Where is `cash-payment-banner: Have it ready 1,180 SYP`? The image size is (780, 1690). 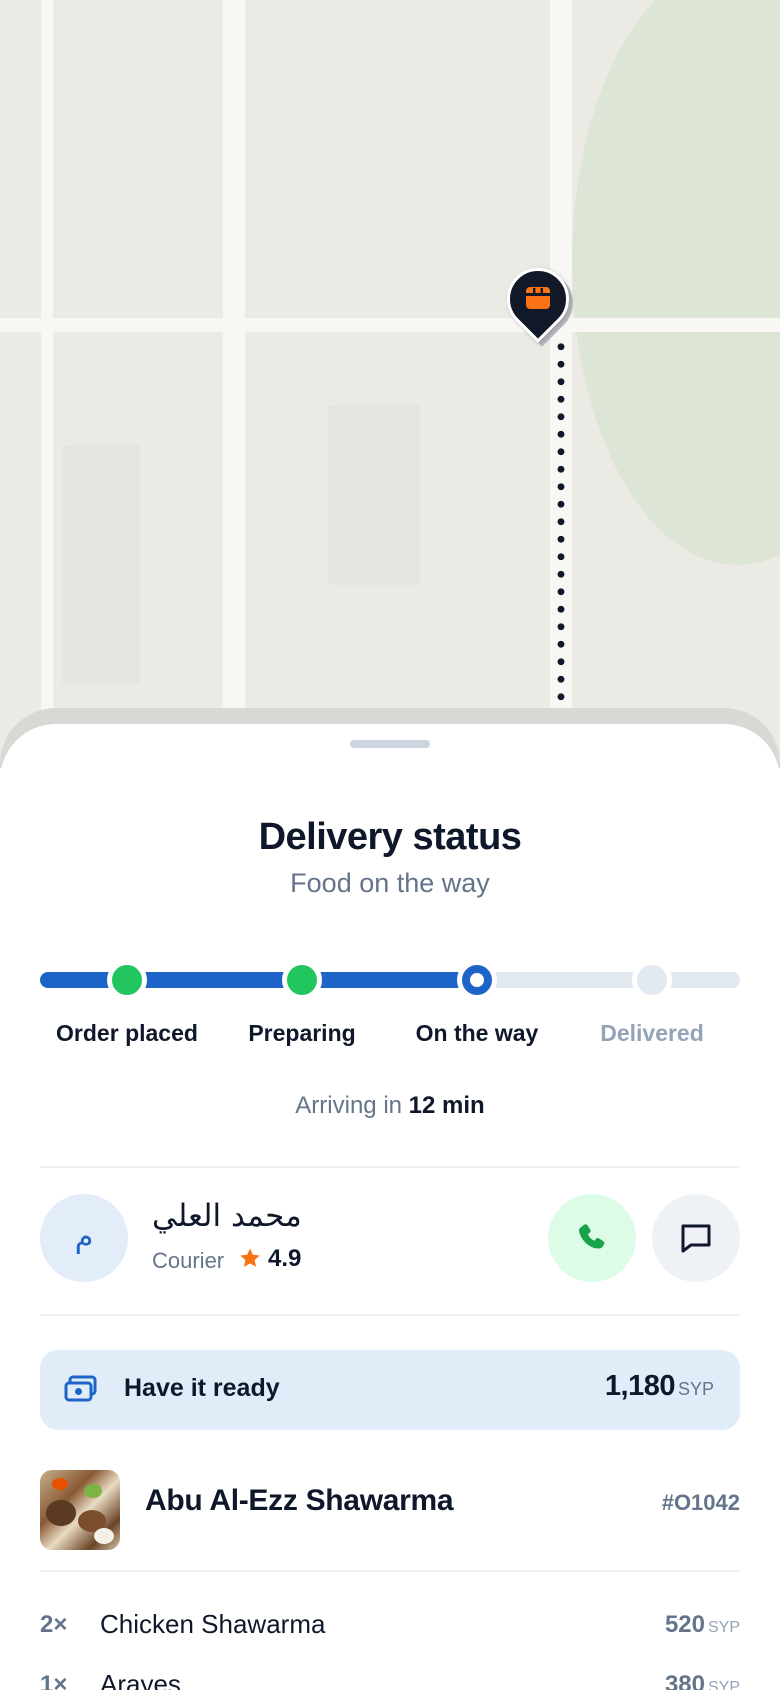
cash-payment-banner: Have it ready 1,180 SYP is located at coordinates (390, 1390).